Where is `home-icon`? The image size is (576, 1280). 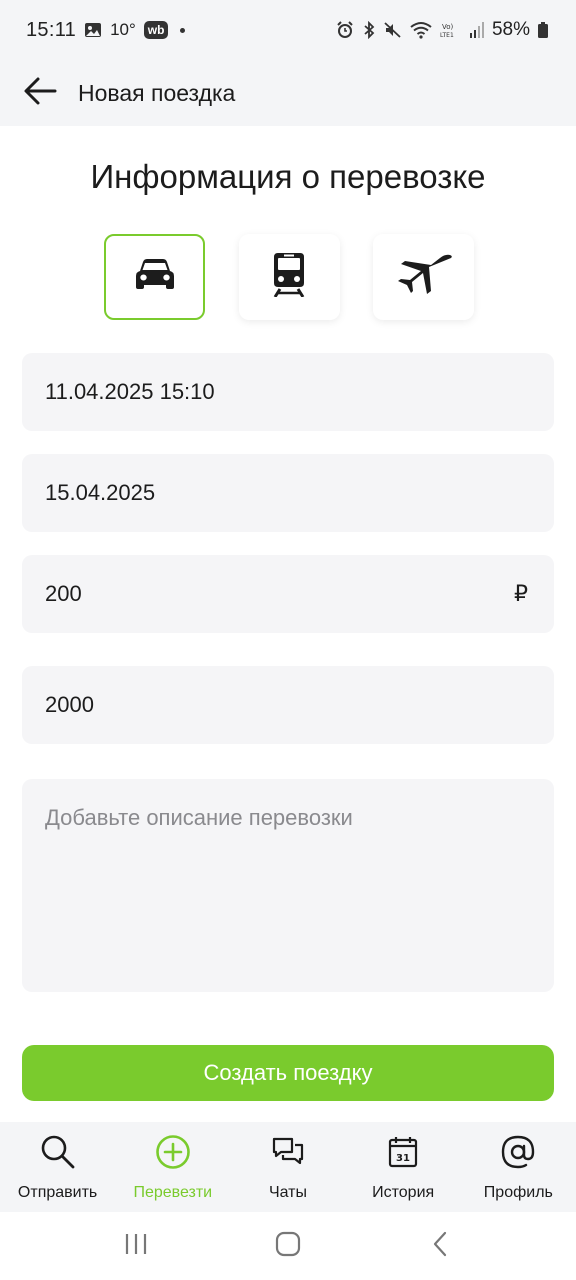
home-icon is located at coordinates (288, 1246).